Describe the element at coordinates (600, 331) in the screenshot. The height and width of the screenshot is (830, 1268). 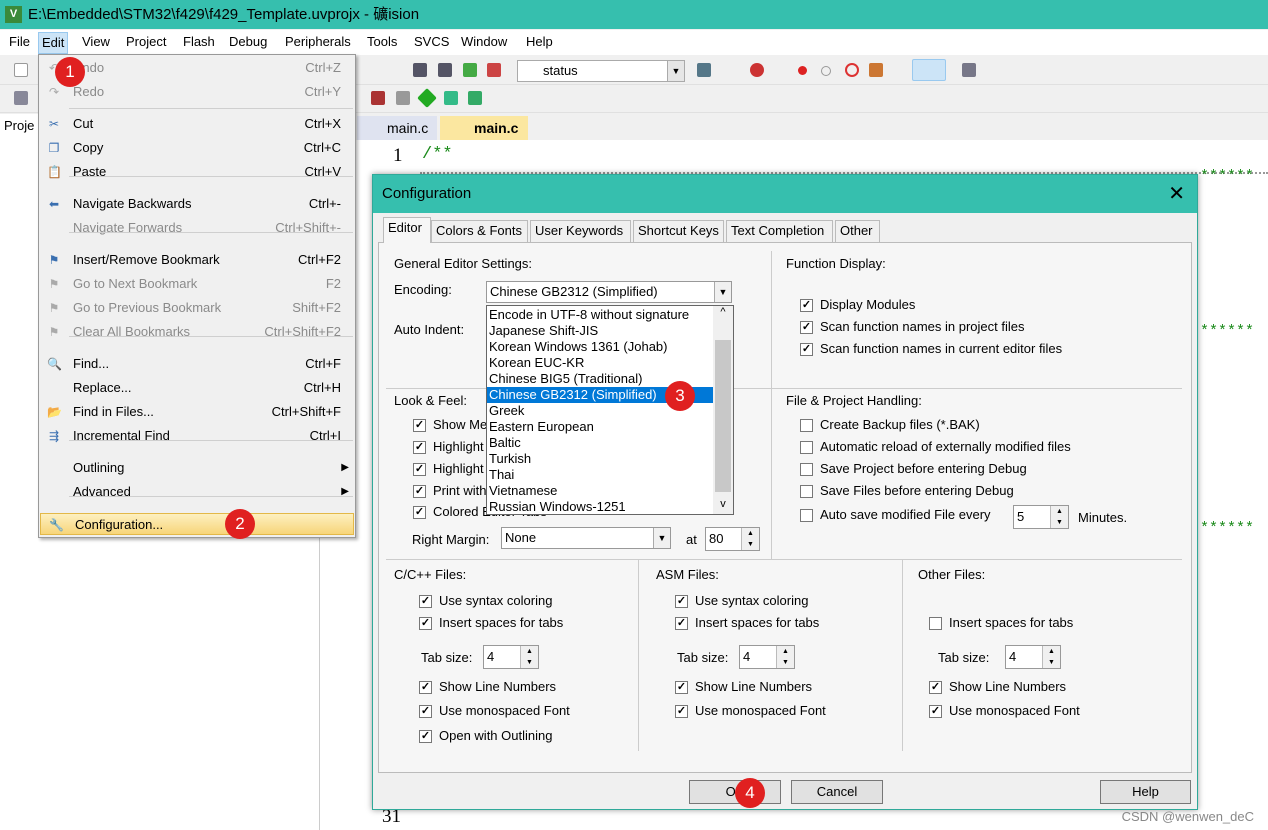
I see `encoding-option: Japanese Shift-JIS` at that location.